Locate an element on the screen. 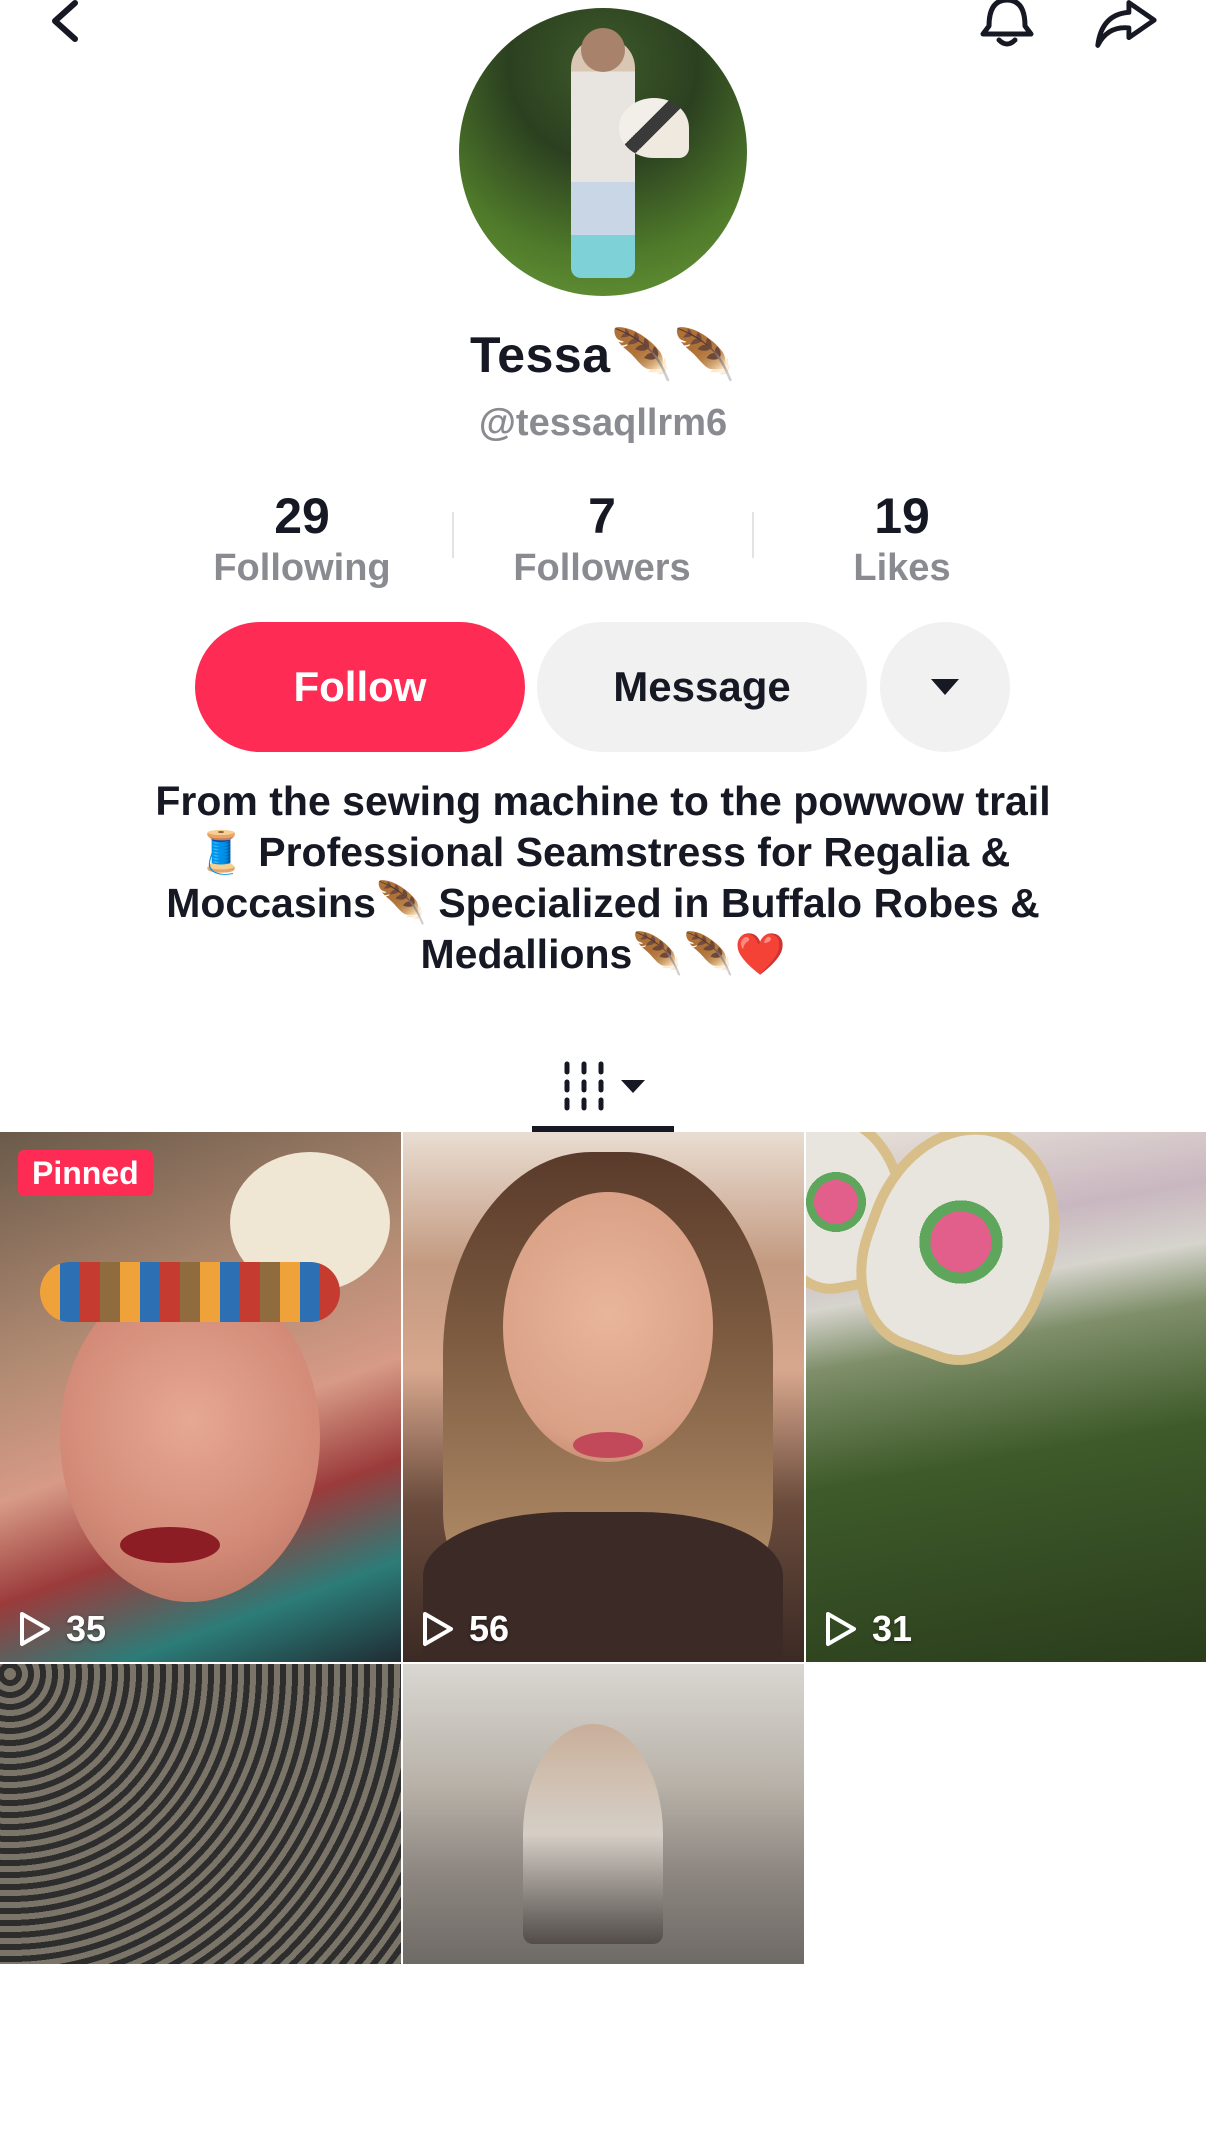 The width and height of the screenshot is (1206, 2144). back-button is located at coordinates (65, 27).